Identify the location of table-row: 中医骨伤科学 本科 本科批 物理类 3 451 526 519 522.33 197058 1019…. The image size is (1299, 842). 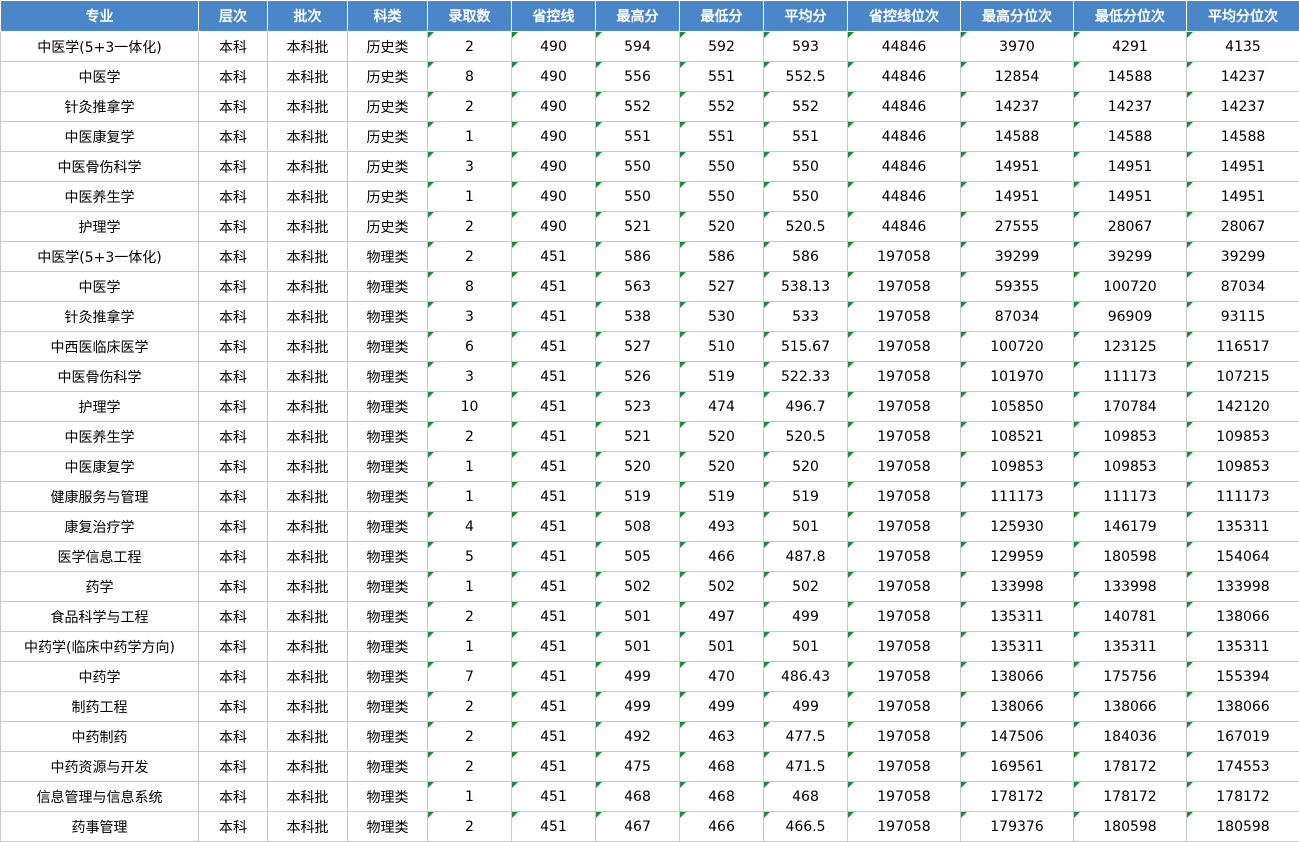
(649, 376).